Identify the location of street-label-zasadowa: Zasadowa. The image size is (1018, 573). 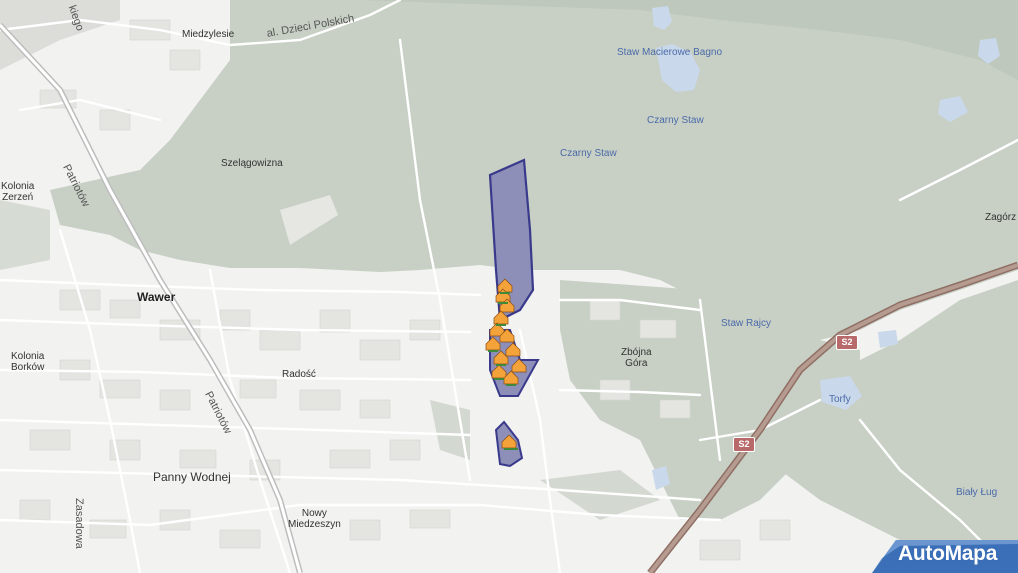
(79, 523).